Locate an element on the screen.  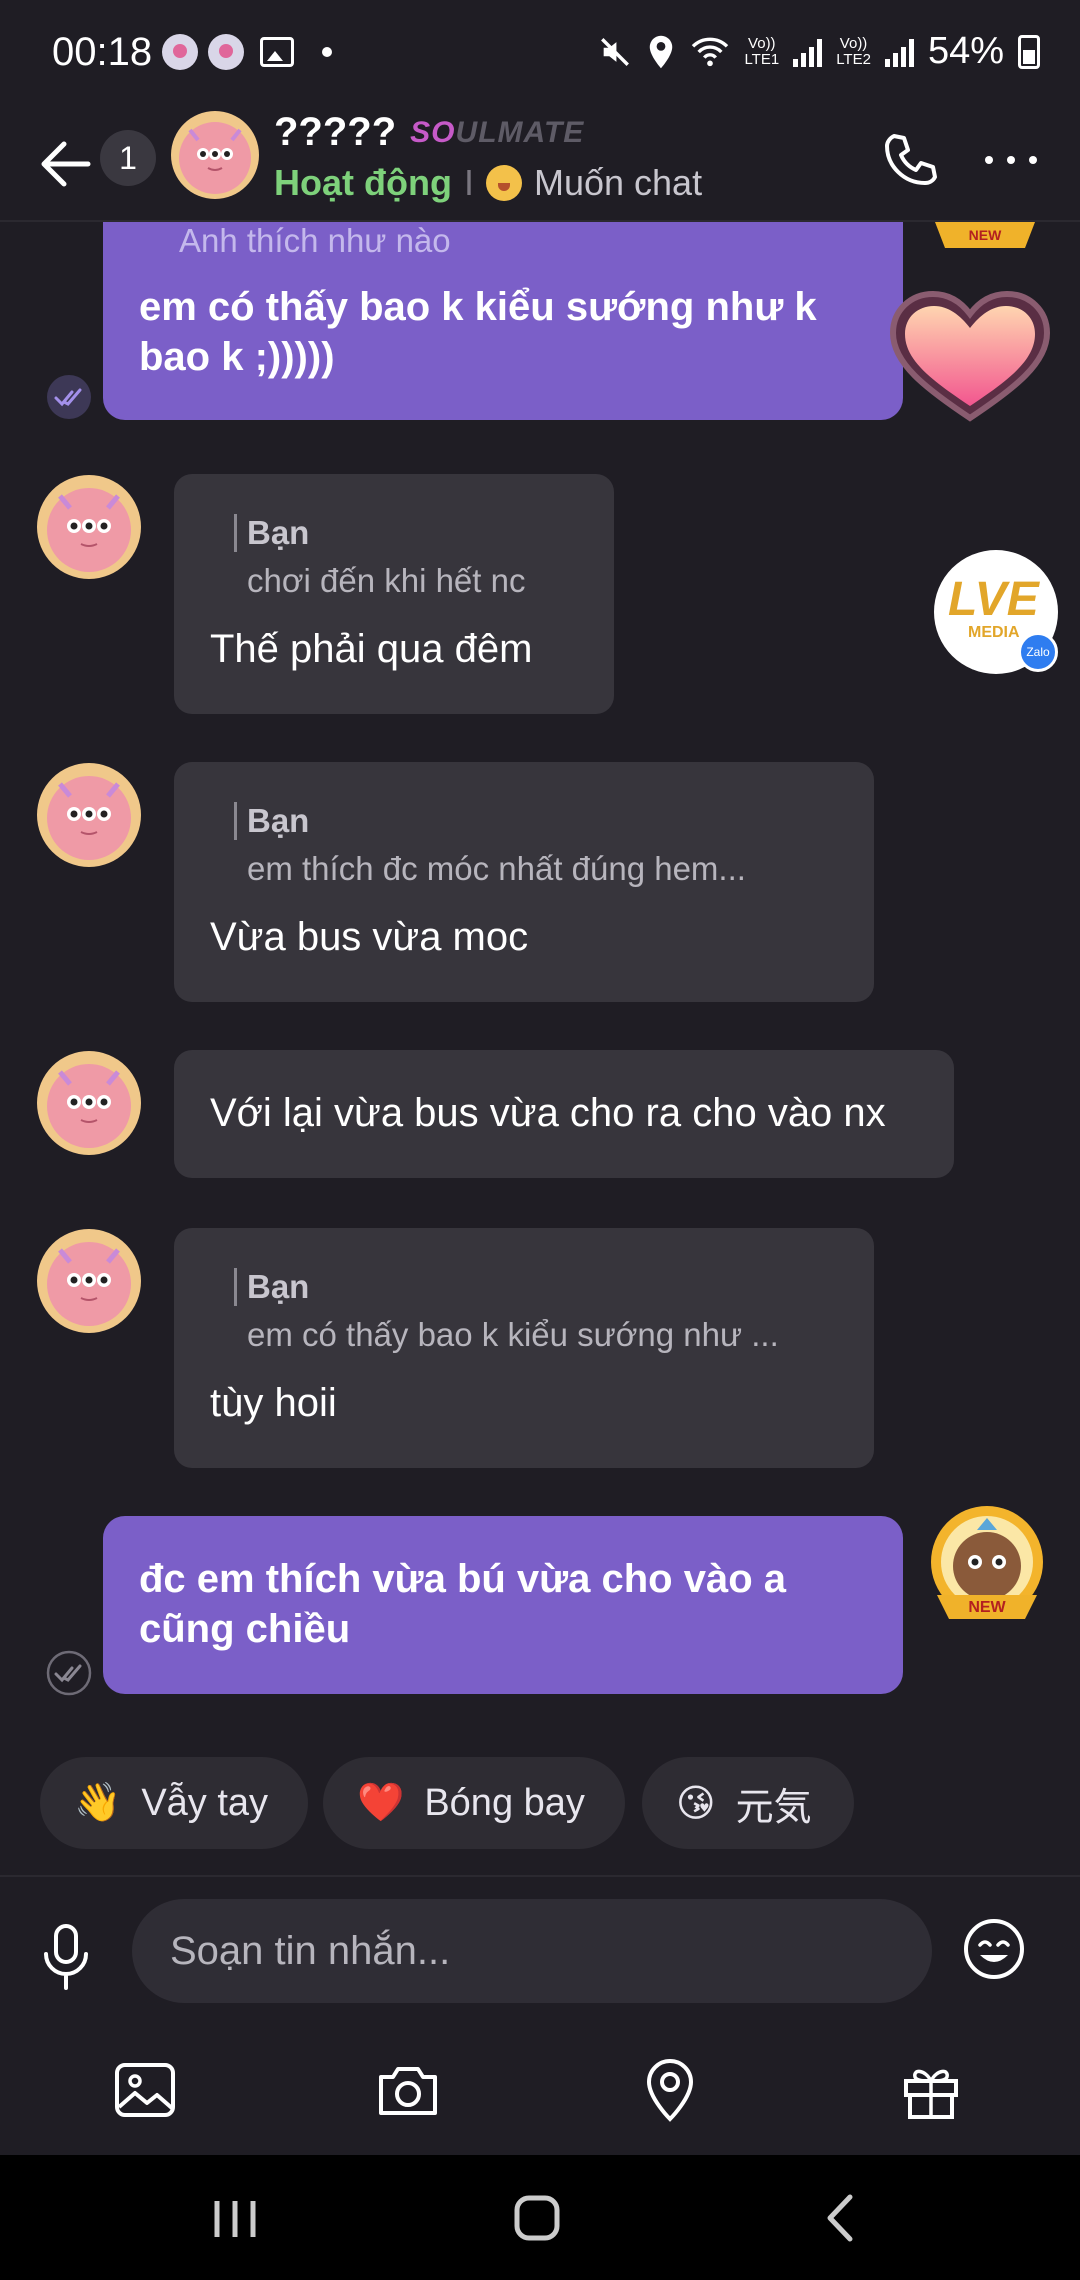
contact-name-text: ????? is located at coordinates (335, 132).